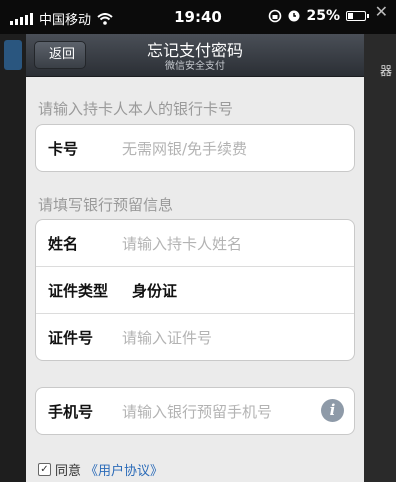 Image resolution: width=396 pixels, height=482 pixels. Describe the element at coordinates (275, 16) in the screenshot. I see `rotation-lock-icon` at that location.